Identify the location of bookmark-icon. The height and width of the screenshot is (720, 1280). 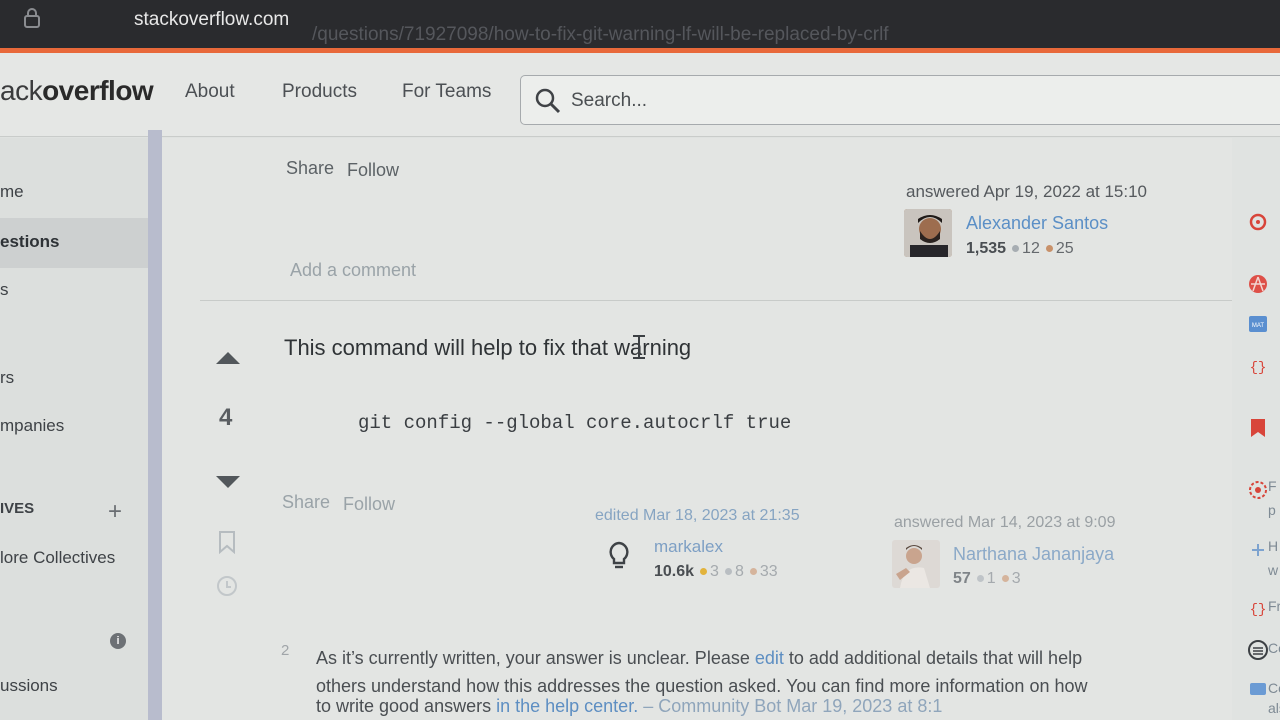
(227, 542).